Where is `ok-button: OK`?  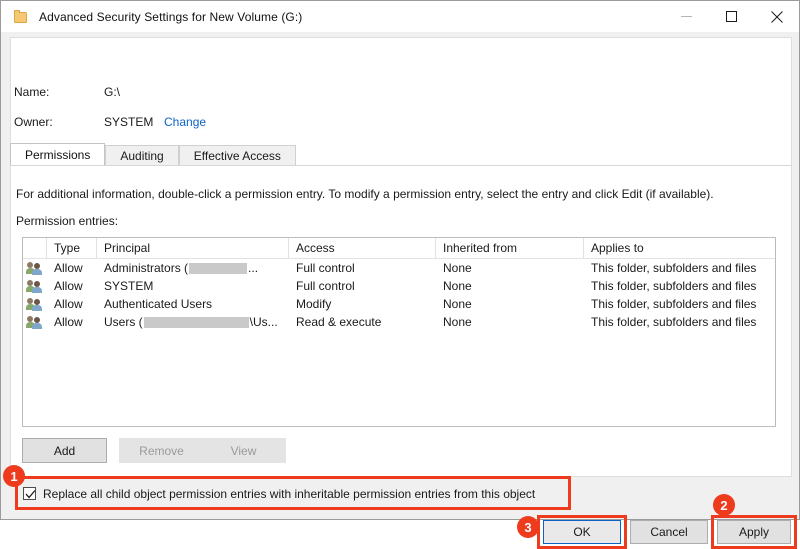
ok-button: OK is located at coordinates (582, 532).